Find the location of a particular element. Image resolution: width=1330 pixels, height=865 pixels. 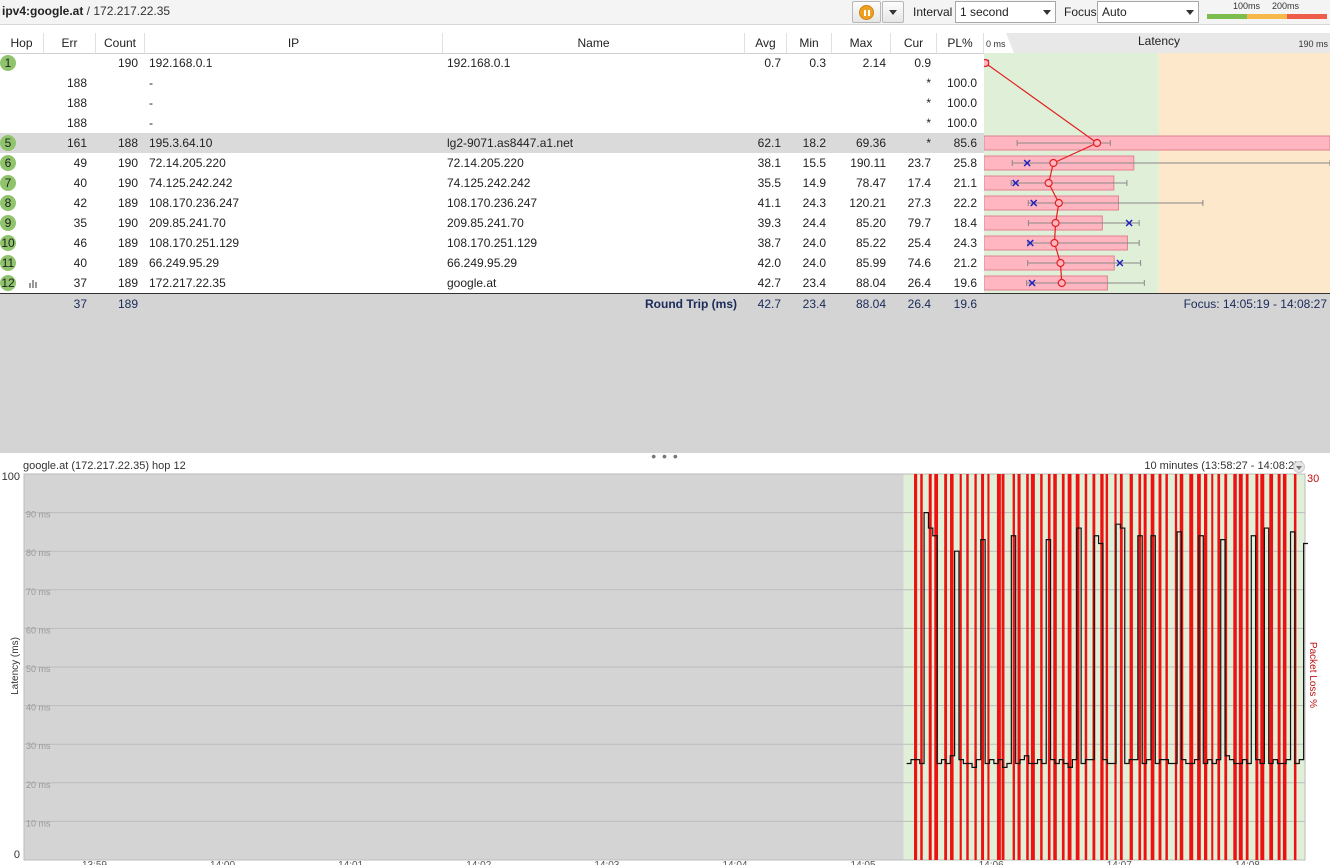

y-min-label: 0 is located at coordinates (17, 855).